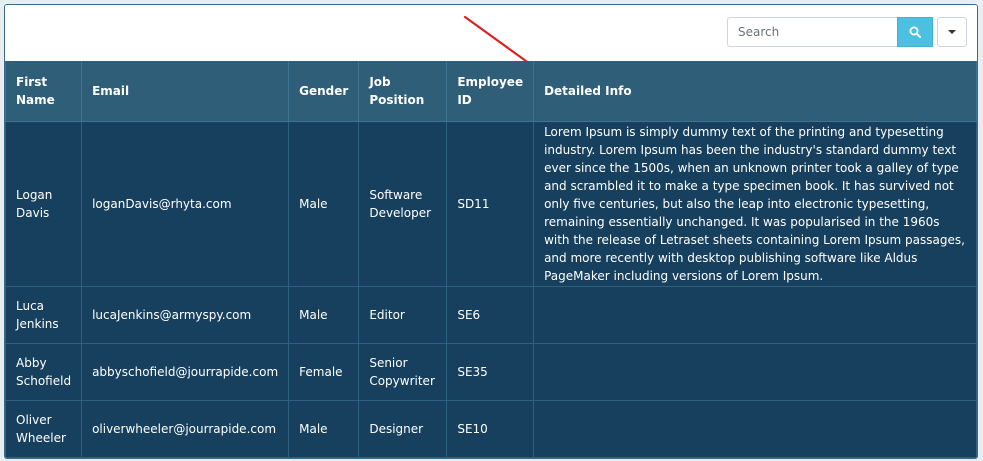 This screenshot has height=461, width=983. I want to click on cell-email: abbyschofield@jourrapide.com, so click(185, 372).